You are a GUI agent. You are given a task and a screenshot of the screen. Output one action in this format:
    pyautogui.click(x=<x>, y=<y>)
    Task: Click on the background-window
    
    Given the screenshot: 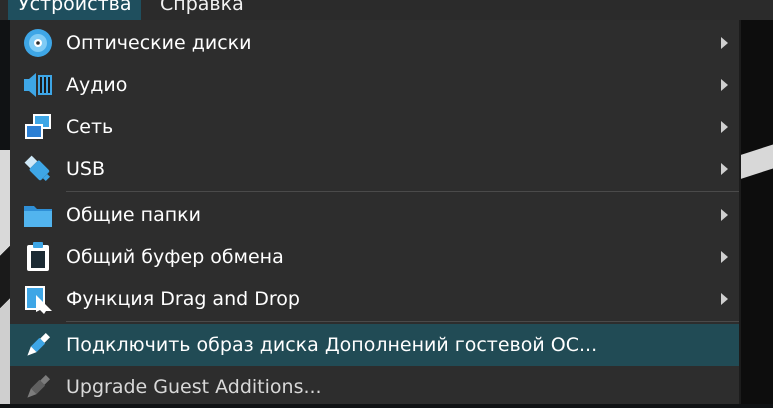 What is the action you would take?
    pyautogui.click(x=756, y=212)
    